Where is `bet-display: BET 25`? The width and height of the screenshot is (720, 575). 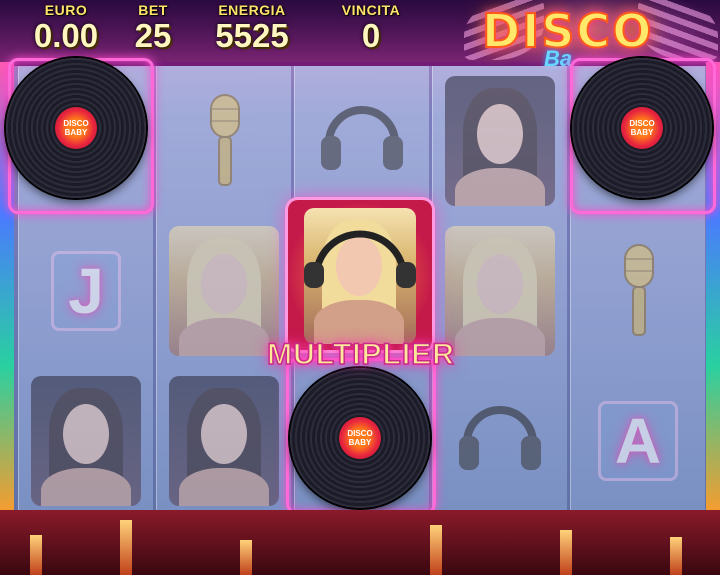 bet-display: BET 25 is located at coordinates (153, 28).